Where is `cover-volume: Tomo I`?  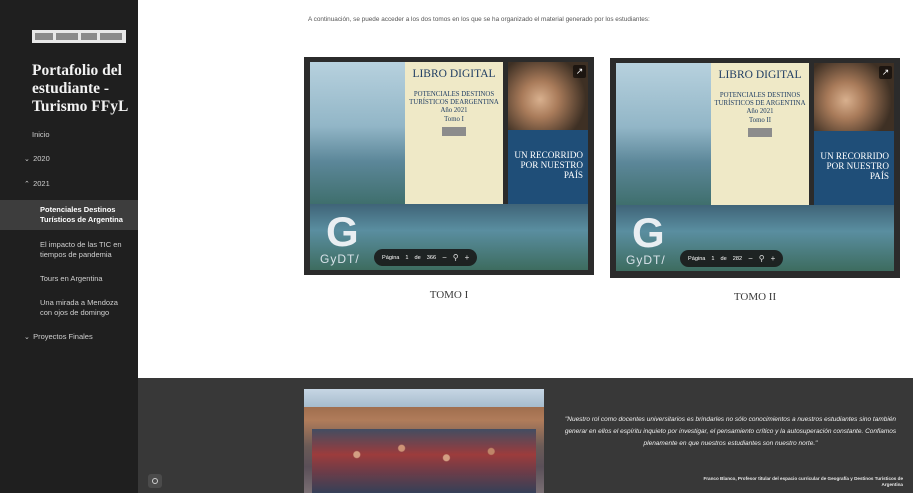
cover-volume: Tomo I is located at coordinates (454, 119).